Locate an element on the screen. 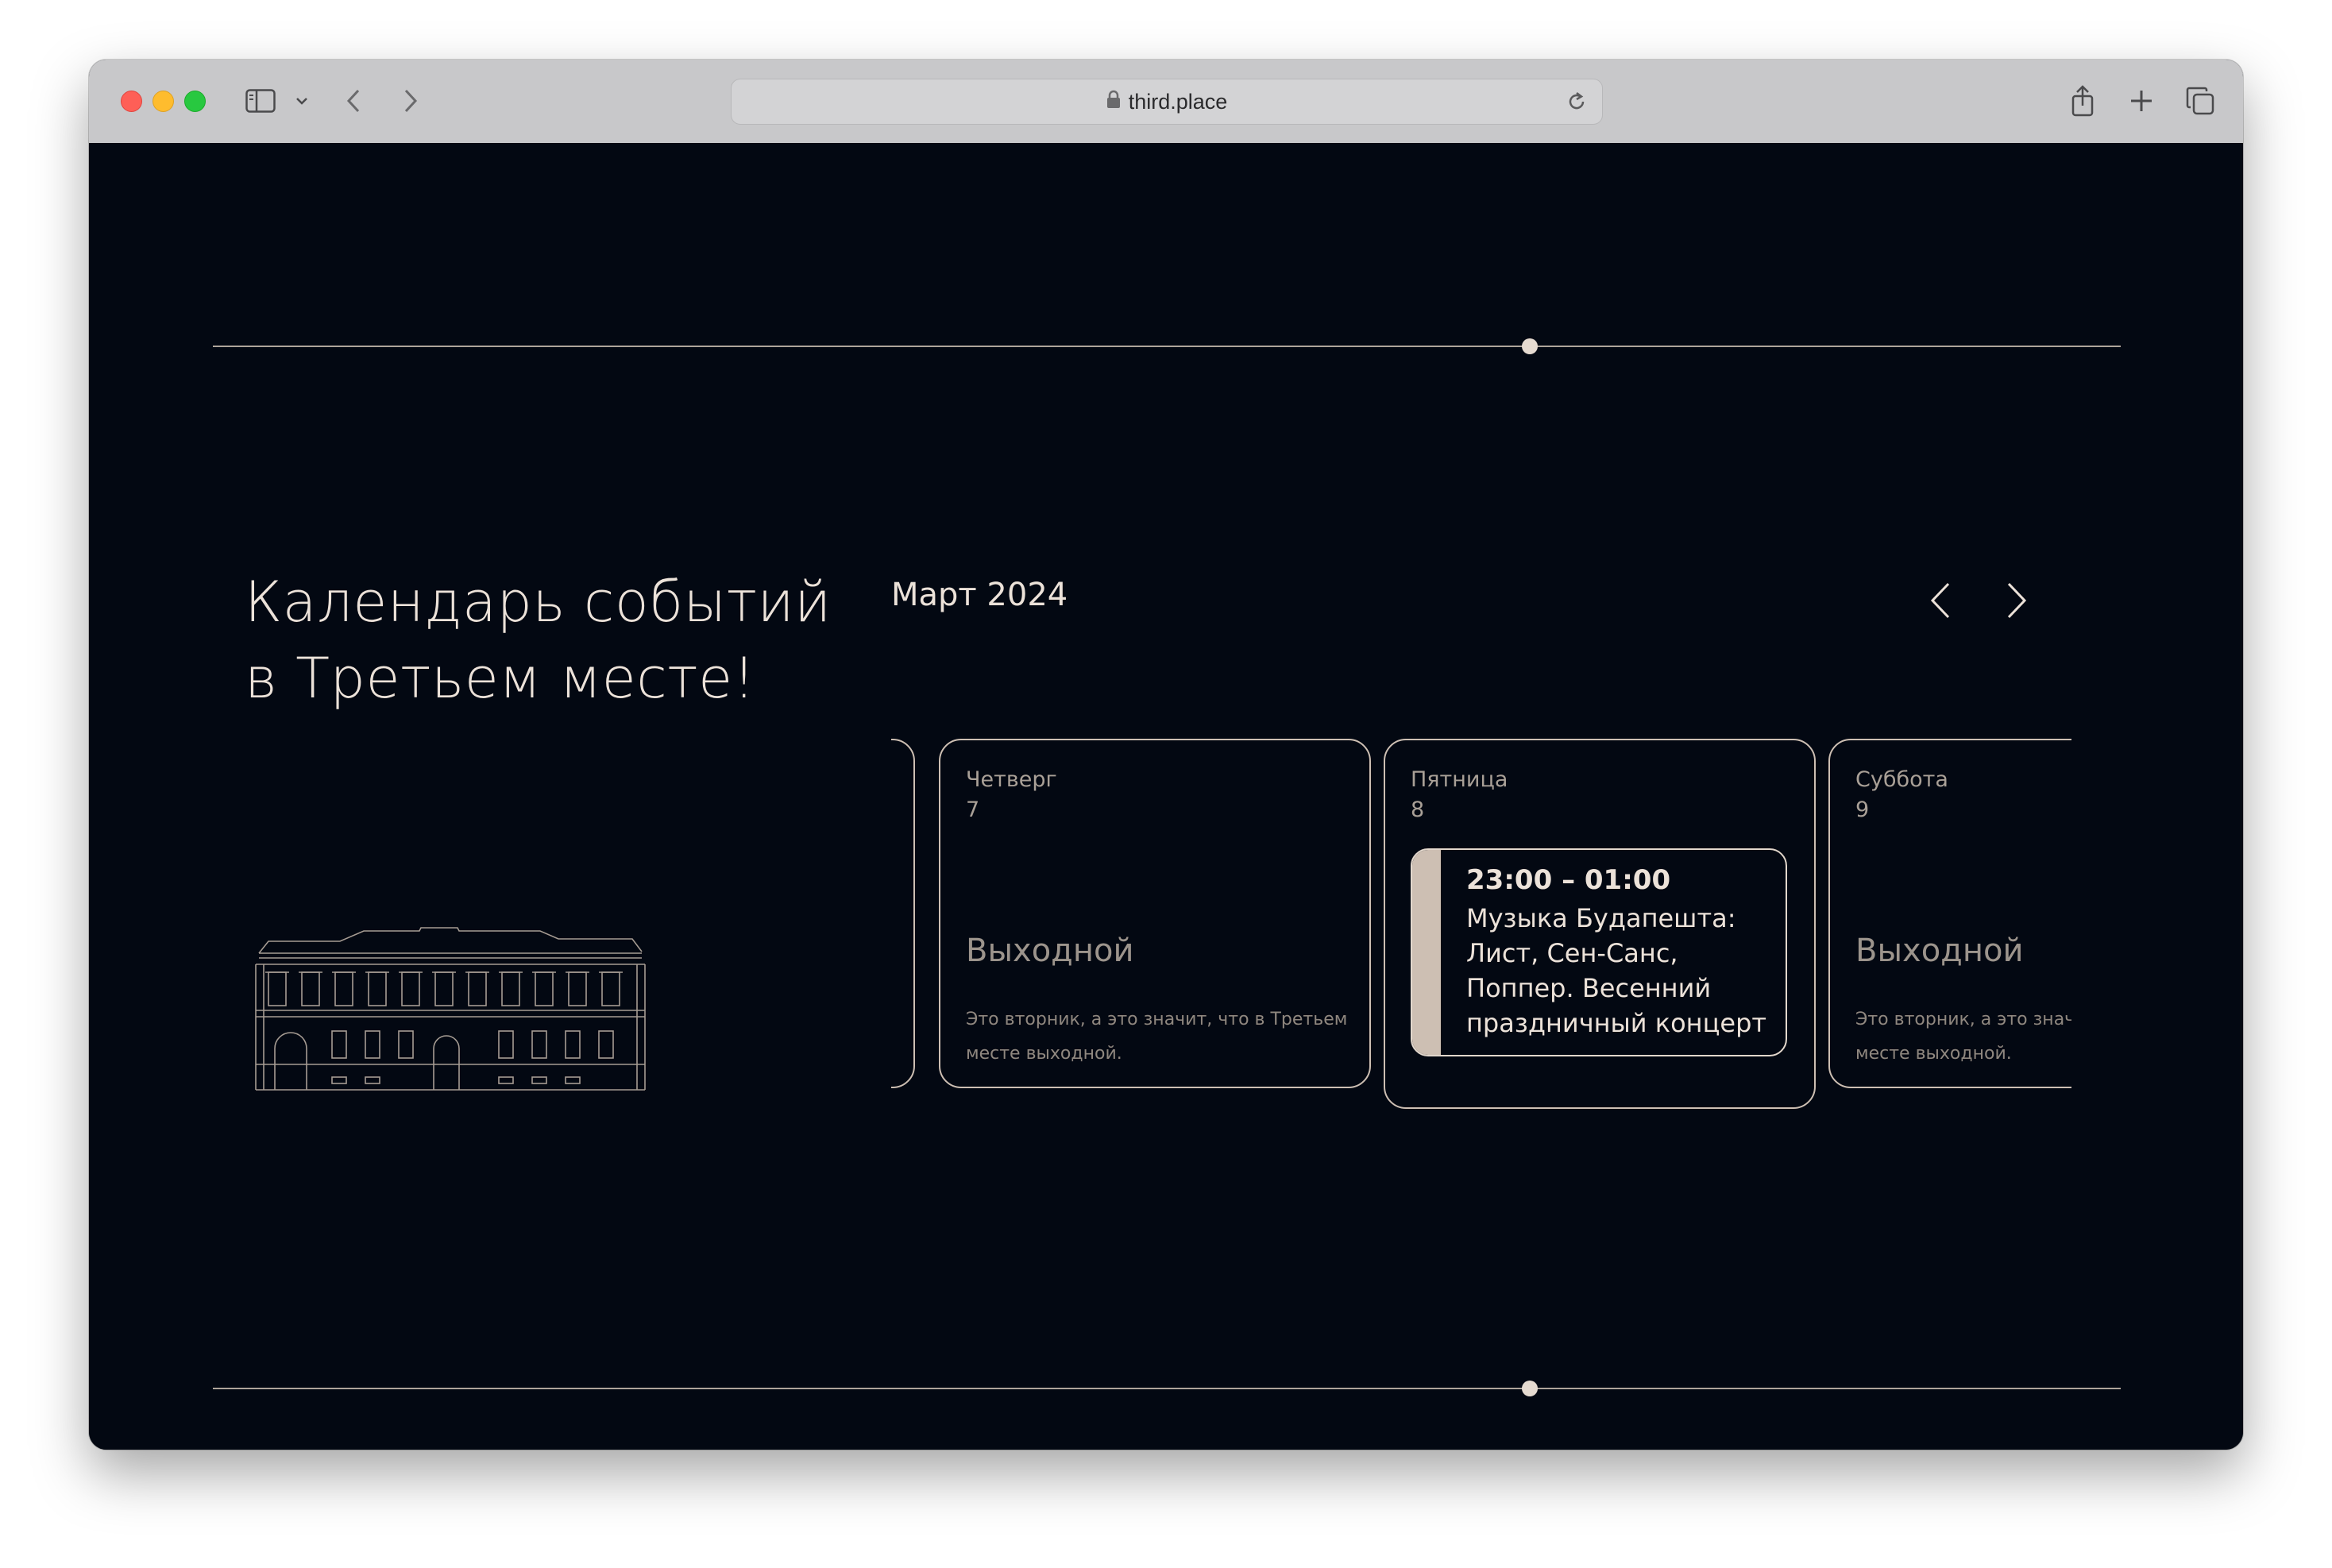 The width and height of the screenshot is (2332, 1568). calendar-card-previous is located at coordinates (903, 913).